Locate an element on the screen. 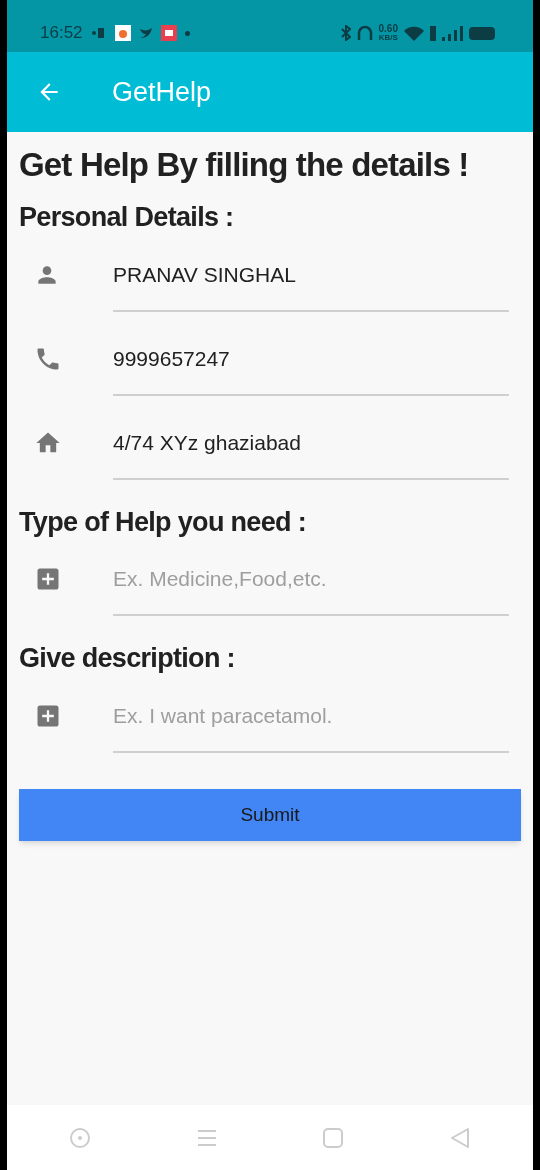 The image size is (540, 1170). back-triangle-icon is located at coordinates (459, 1137).